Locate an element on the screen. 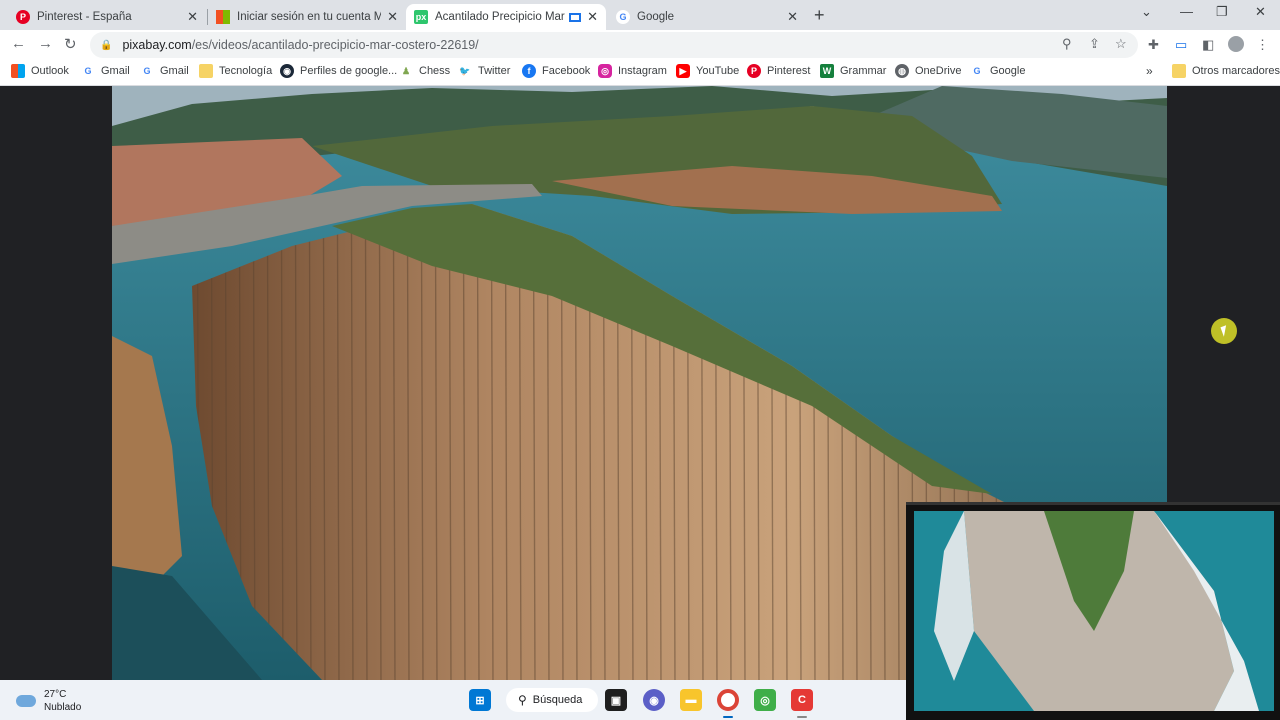  url-host: pixabay.com is located at coordinates (157, 45).